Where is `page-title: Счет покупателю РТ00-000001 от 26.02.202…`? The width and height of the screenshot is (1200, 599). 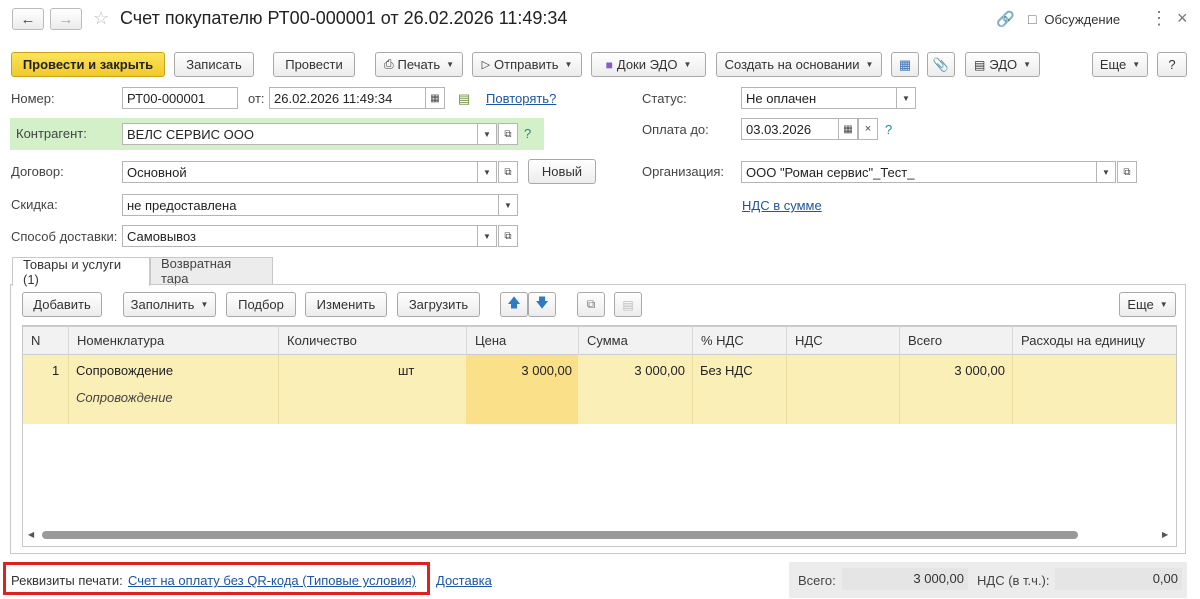
page-title: Счет покупателю РТ00-000001 от 26.02.202… is located at coordinates (344, 18).